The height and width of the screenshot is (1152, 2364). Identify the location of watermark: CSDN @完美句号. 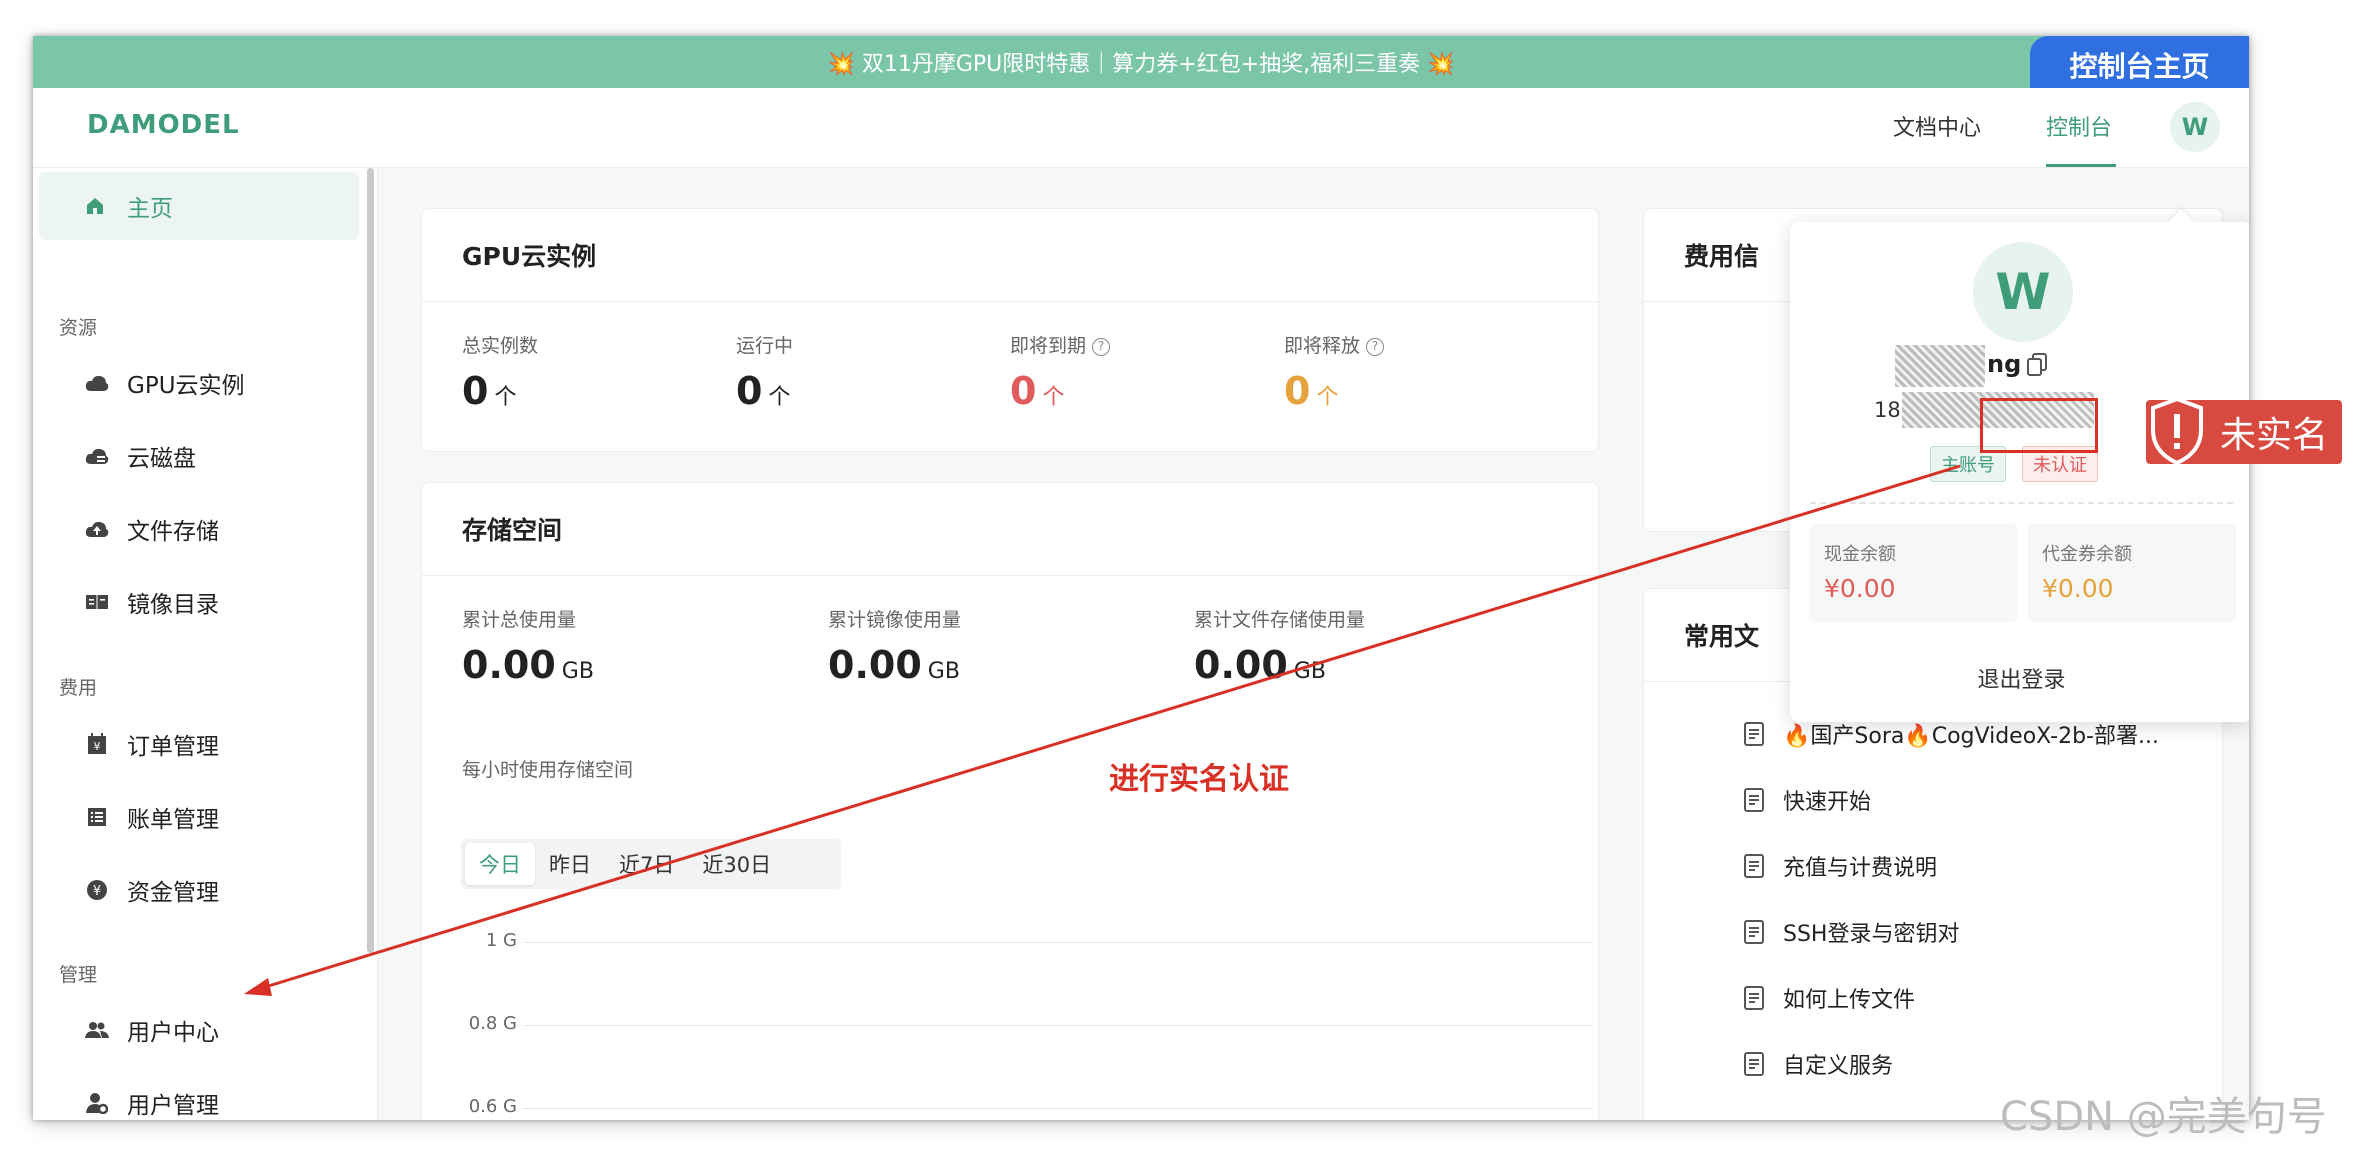
(2163, 1117).